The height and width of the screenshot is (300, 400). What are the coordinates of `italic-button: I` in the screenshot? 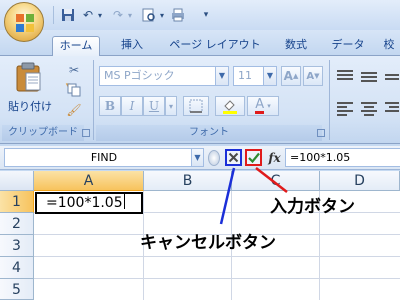 It's located at (132, 106).